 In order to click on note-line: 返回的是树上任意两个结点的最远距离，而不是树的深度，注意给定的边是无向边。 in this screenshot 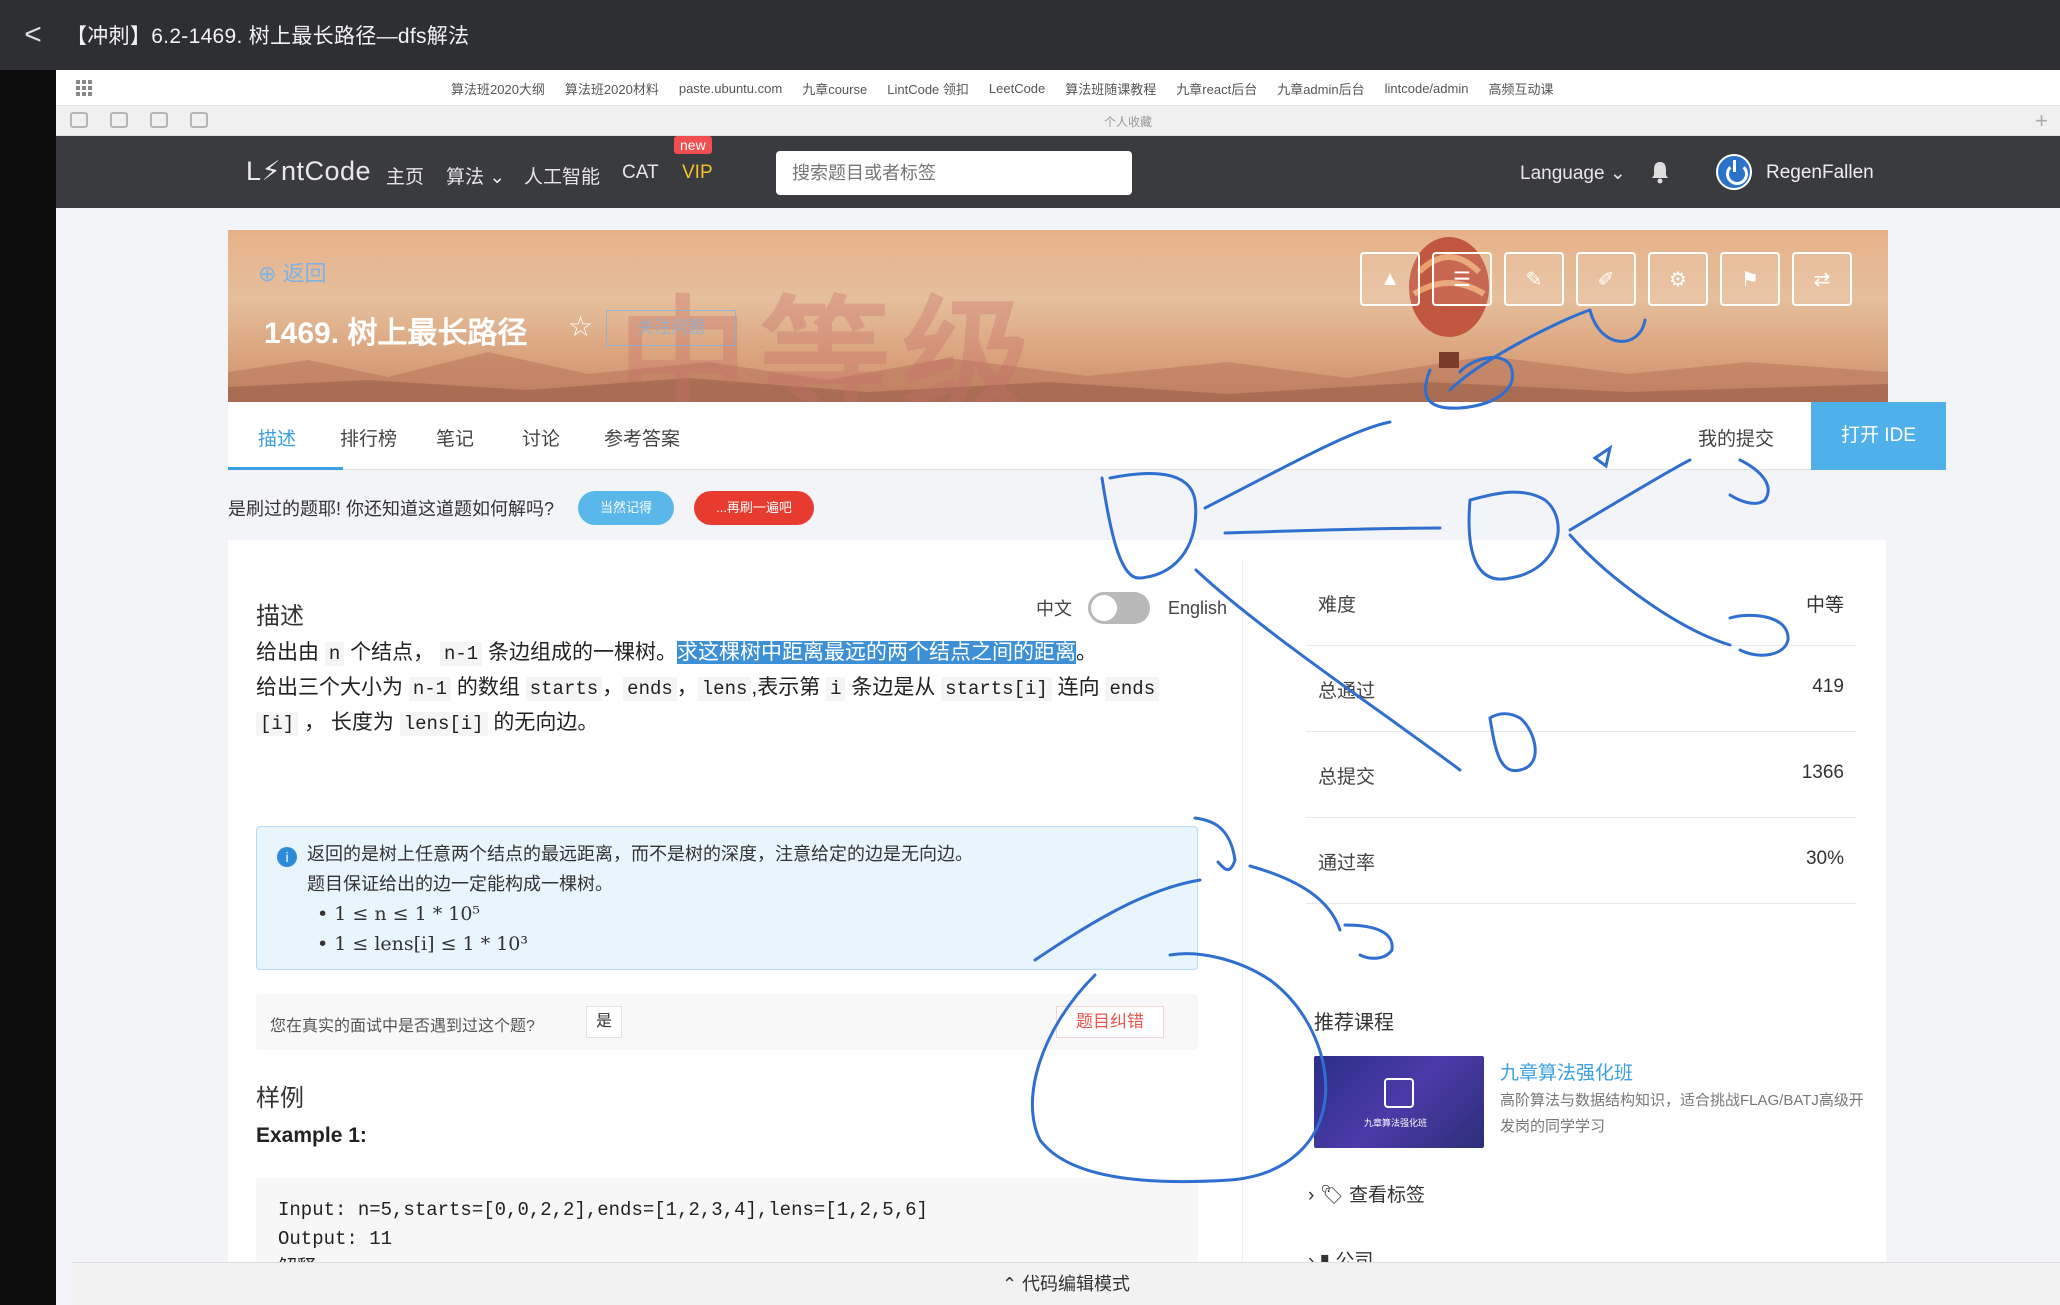, I will do `click(640, 854)`.